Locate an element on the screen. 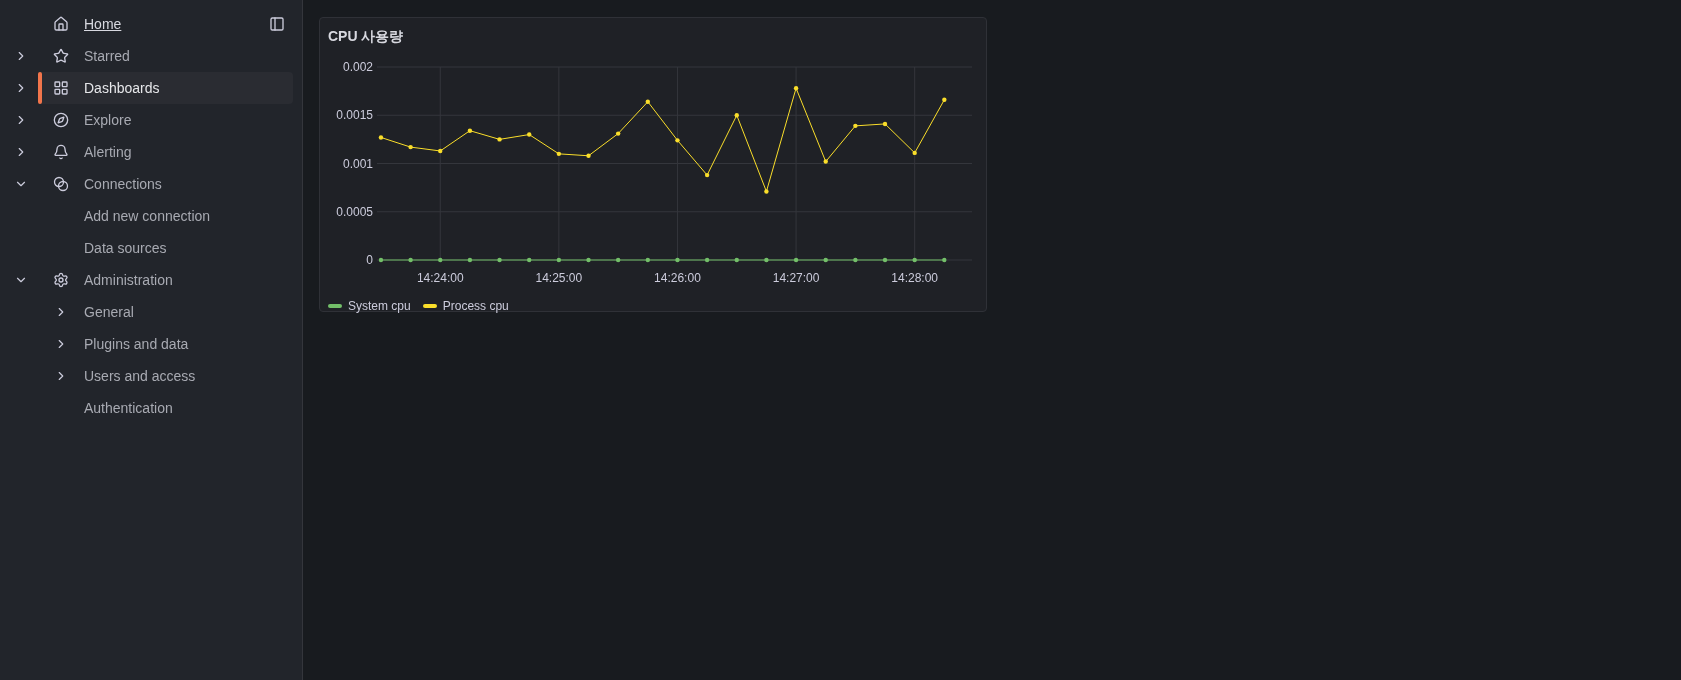  nav-link: Dashboards is located at coordinates (122, 88).